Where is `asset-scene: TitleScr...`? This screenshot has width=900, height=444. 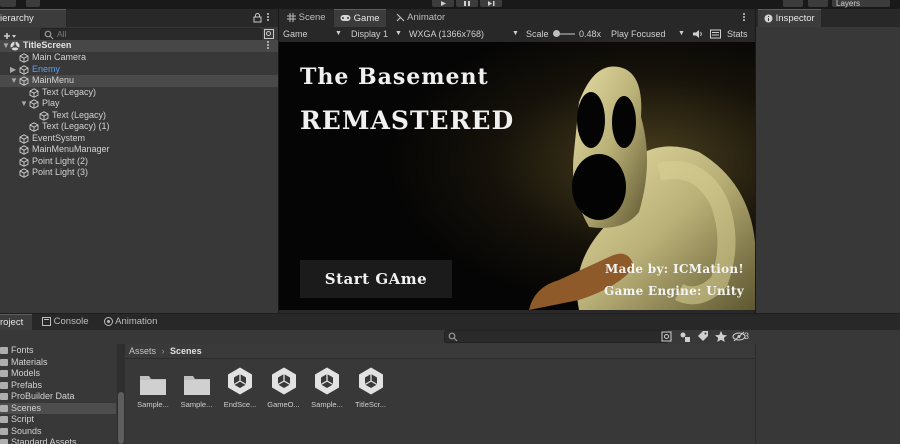
asset-scene: TitleScr... is located at coordinates (371, 387).